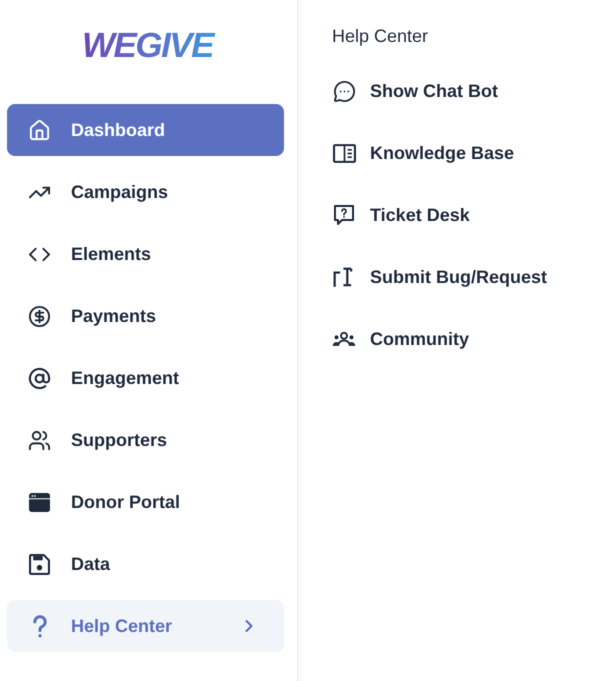 Image resolution: width=600 pixels, height=681 pixels. I want to click on nav-item: Donor Portal, so click(145, 502).